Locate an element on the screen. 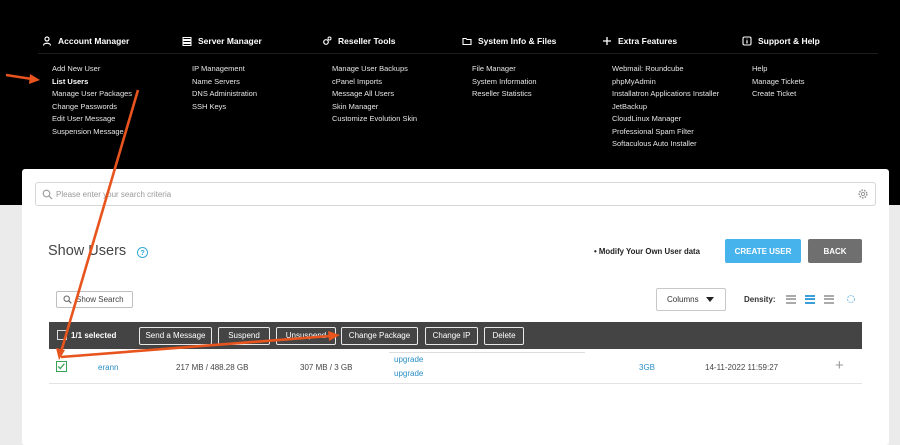 This screenshot has width=900, height=445. nav-item-file-manager: File Manager is located at coordinates (532, 69).